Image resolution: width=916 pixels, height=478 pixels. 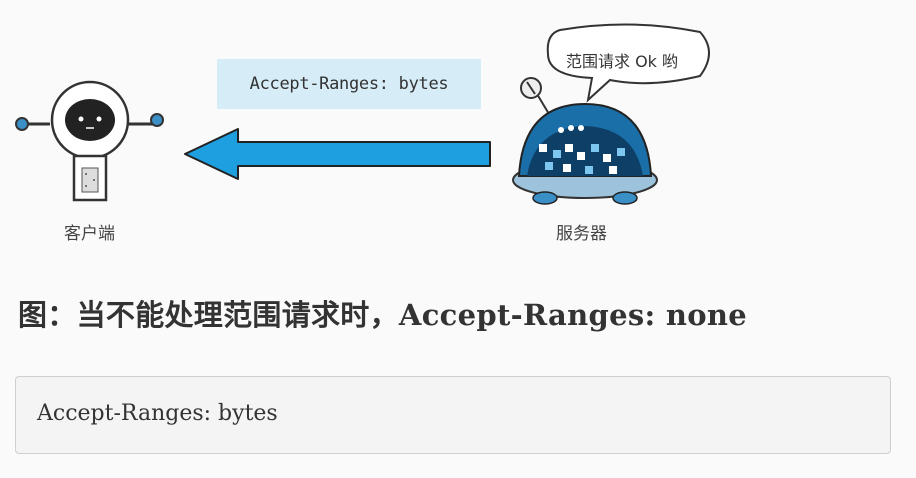 What do you see at coordinates (89, 234) in the screenshot?
I see `client-label: 客户端` at bounding box center [89, 234].